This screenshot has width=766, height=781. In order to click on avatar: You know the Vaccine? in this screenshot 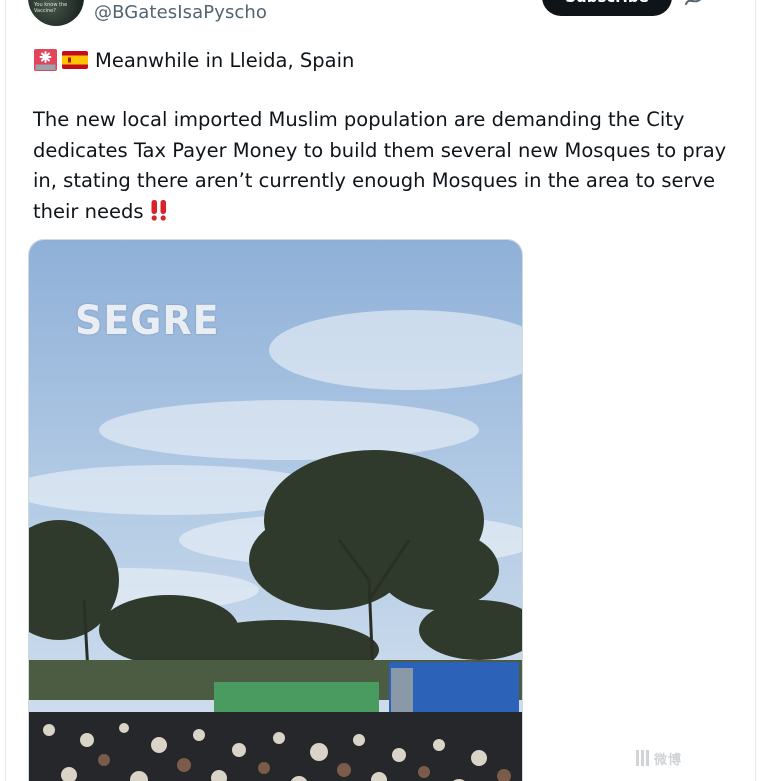, I will do `click(56, 13)`.